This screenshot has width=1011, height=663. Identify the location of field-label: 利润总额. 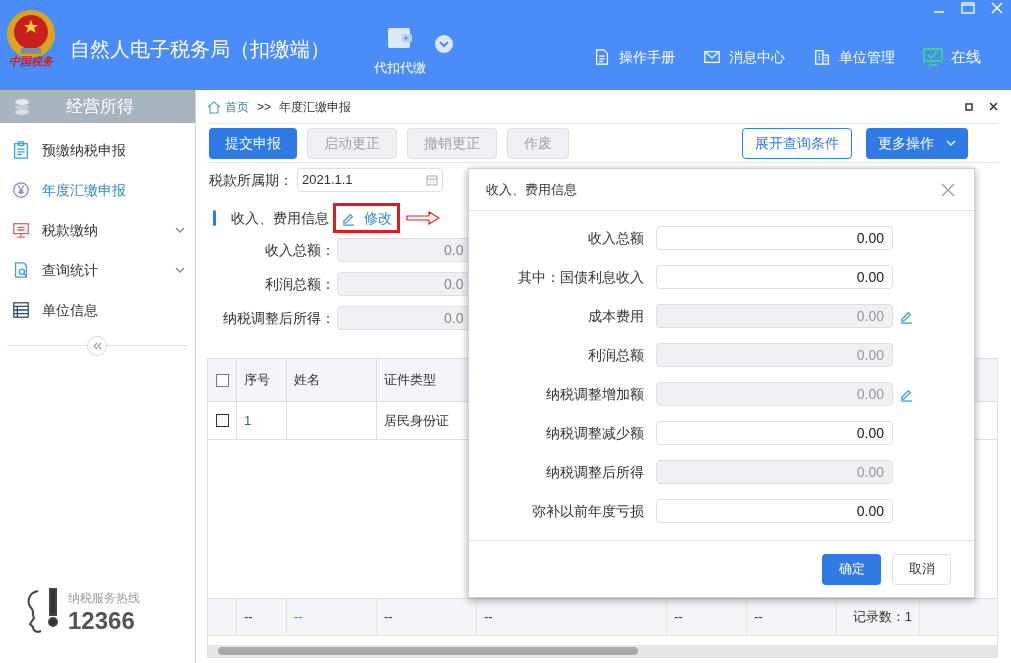
(615, 355).